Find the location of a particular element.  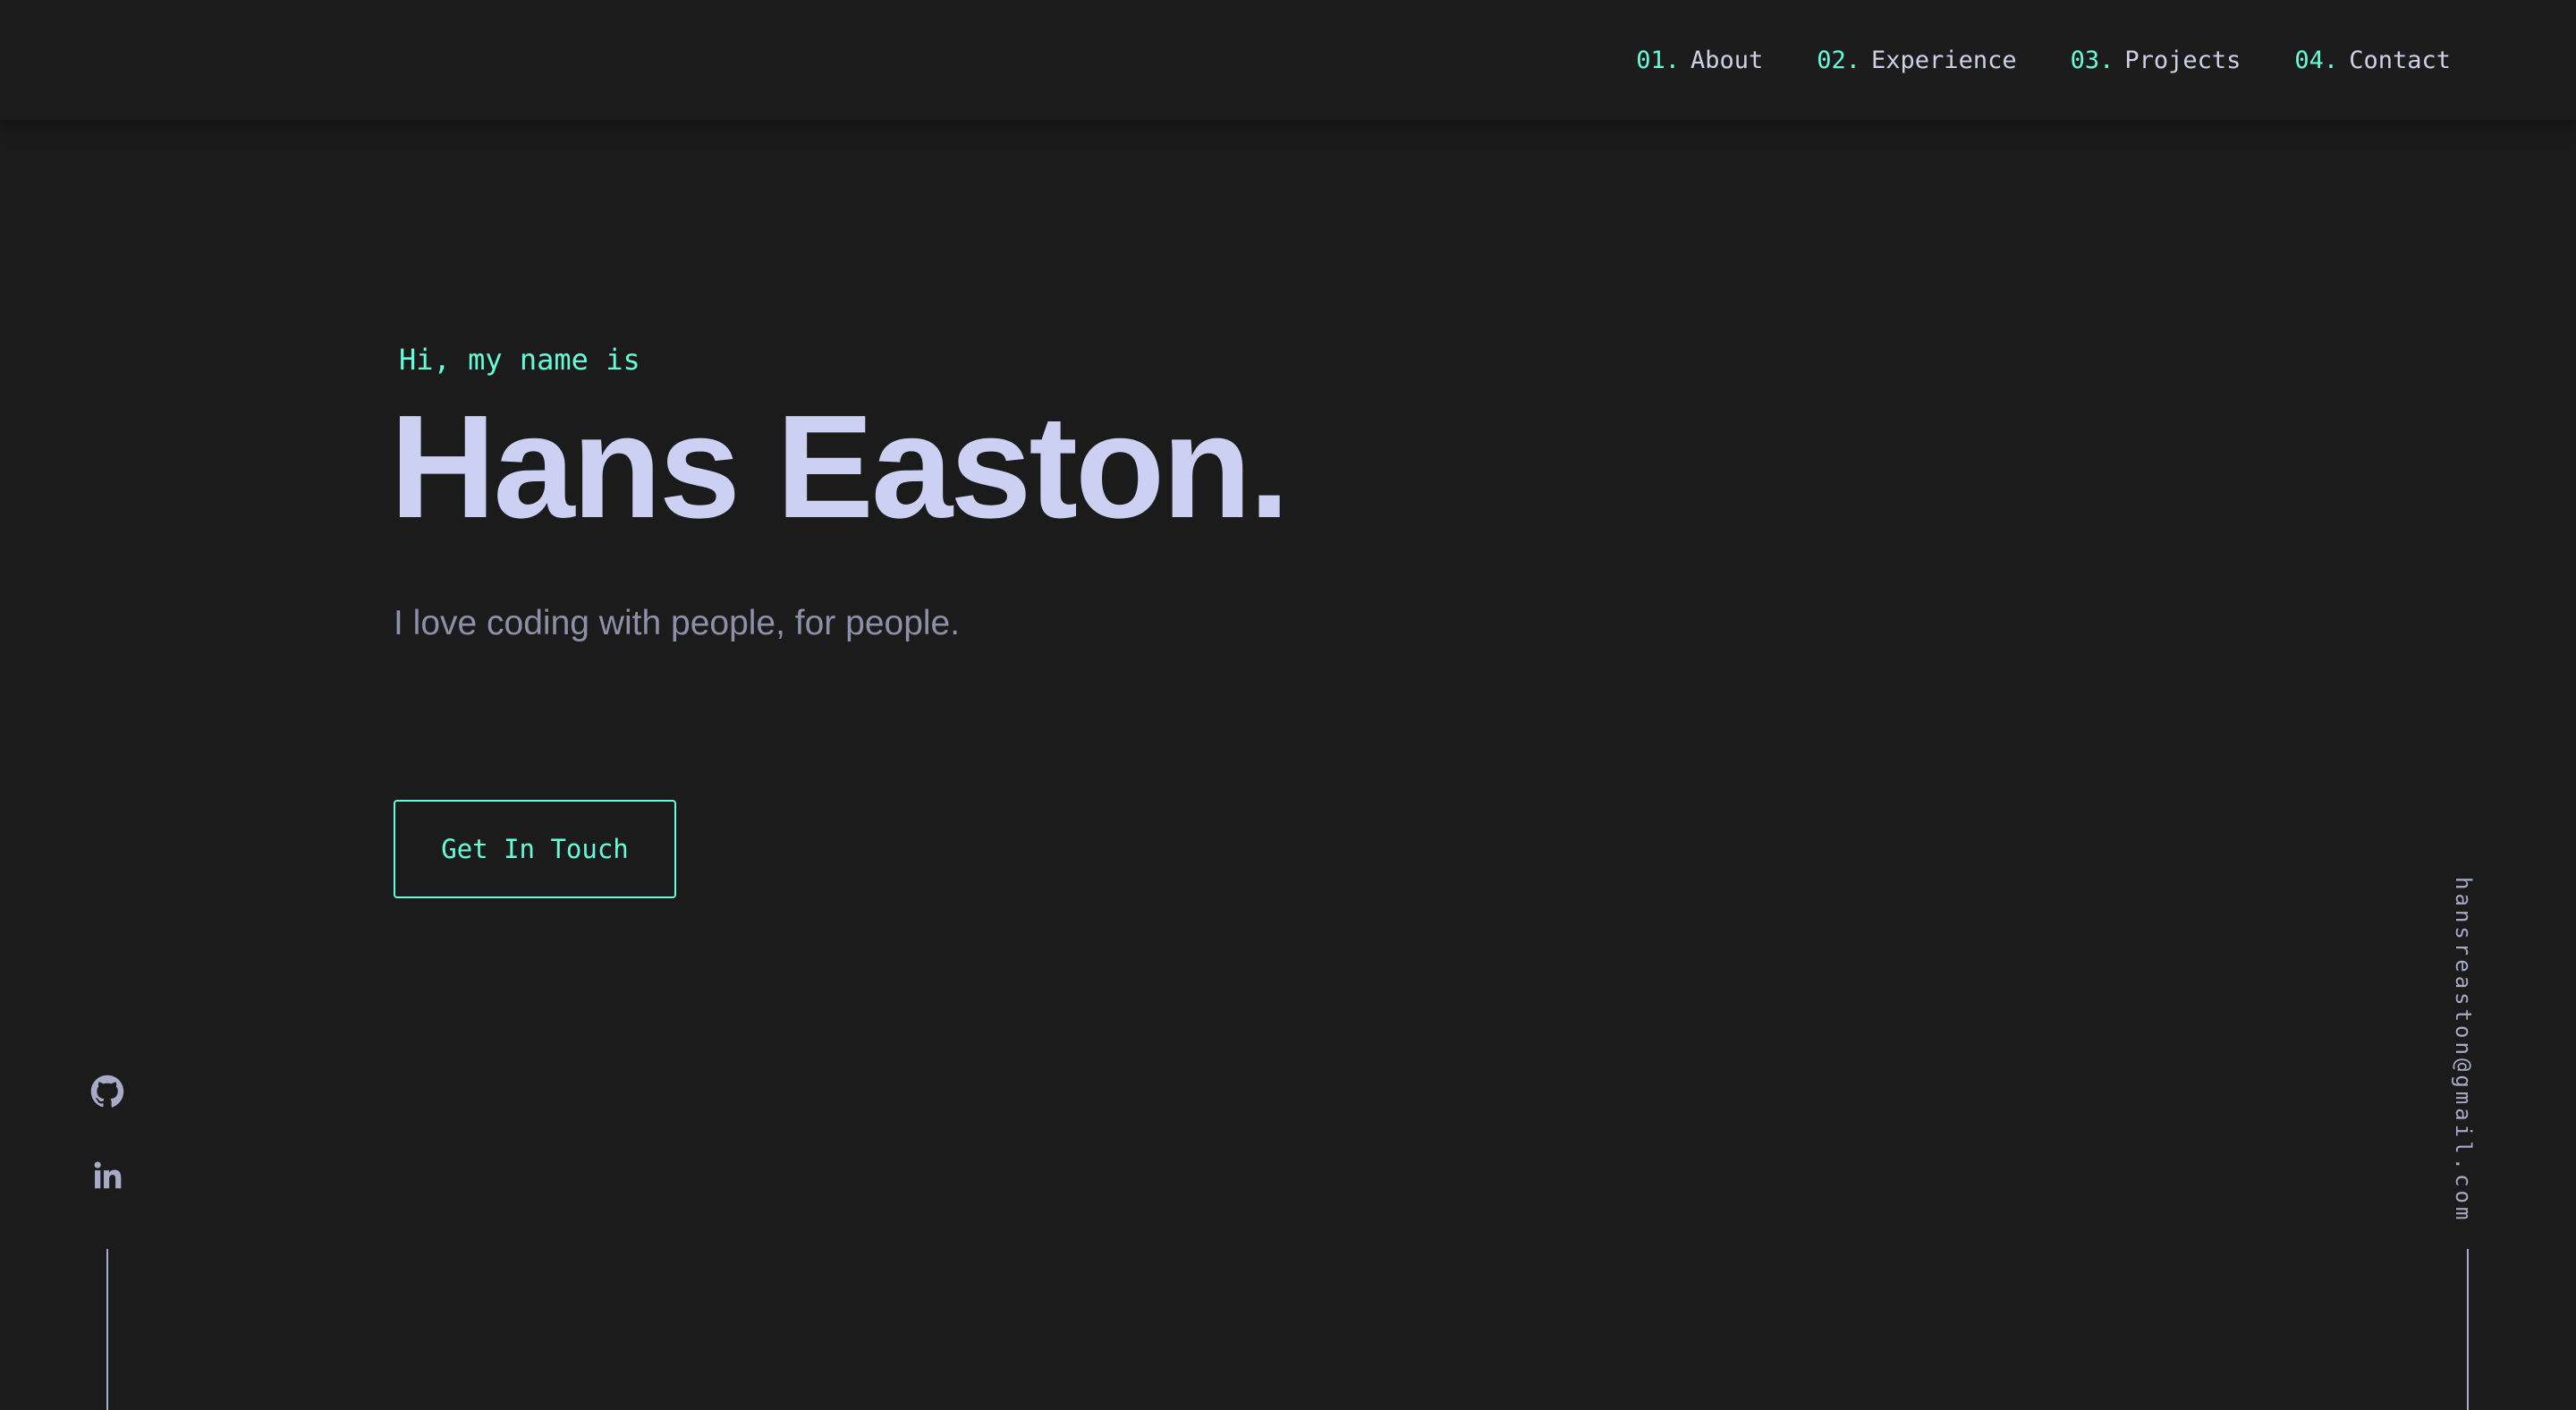

linkedin-icon is located at coordinates (108, 1175).